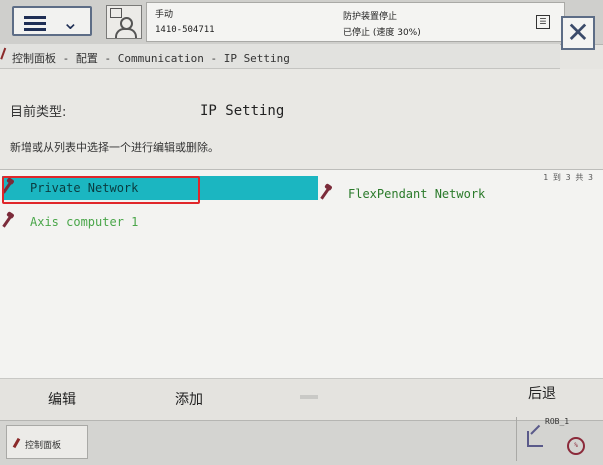  What do you see at coordinates (70, 22) in the screenshot?
I see `chevron-down-icon: ⌄` at bounding box center [70, 22].